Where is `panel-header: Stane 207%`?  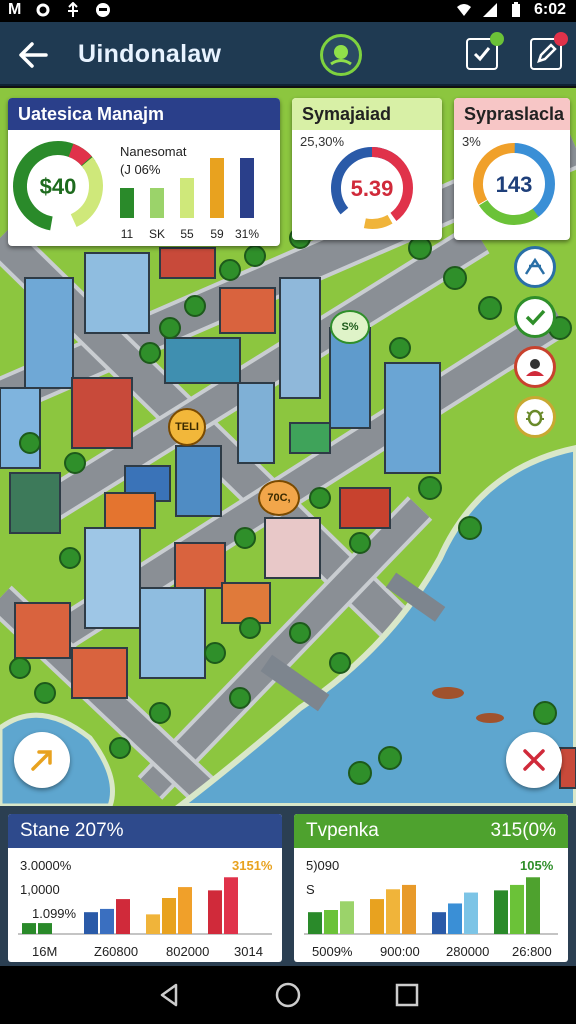 panel-header: Stane 207% is located at coordinates (145, 831).